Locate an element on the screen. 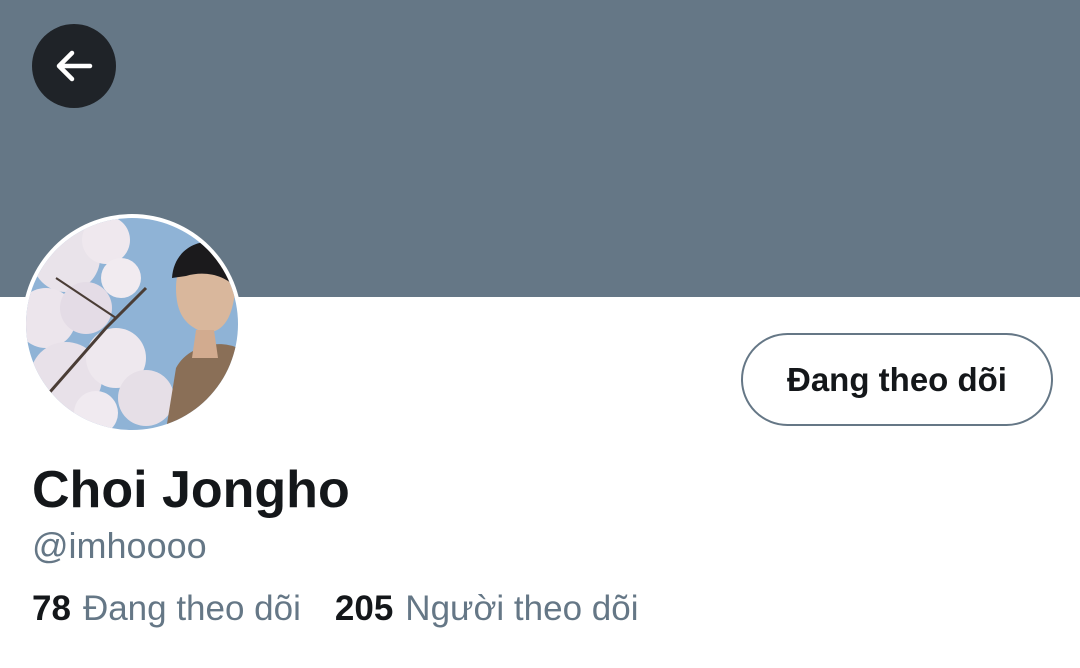  avatar is located at coordinates (132, 324).